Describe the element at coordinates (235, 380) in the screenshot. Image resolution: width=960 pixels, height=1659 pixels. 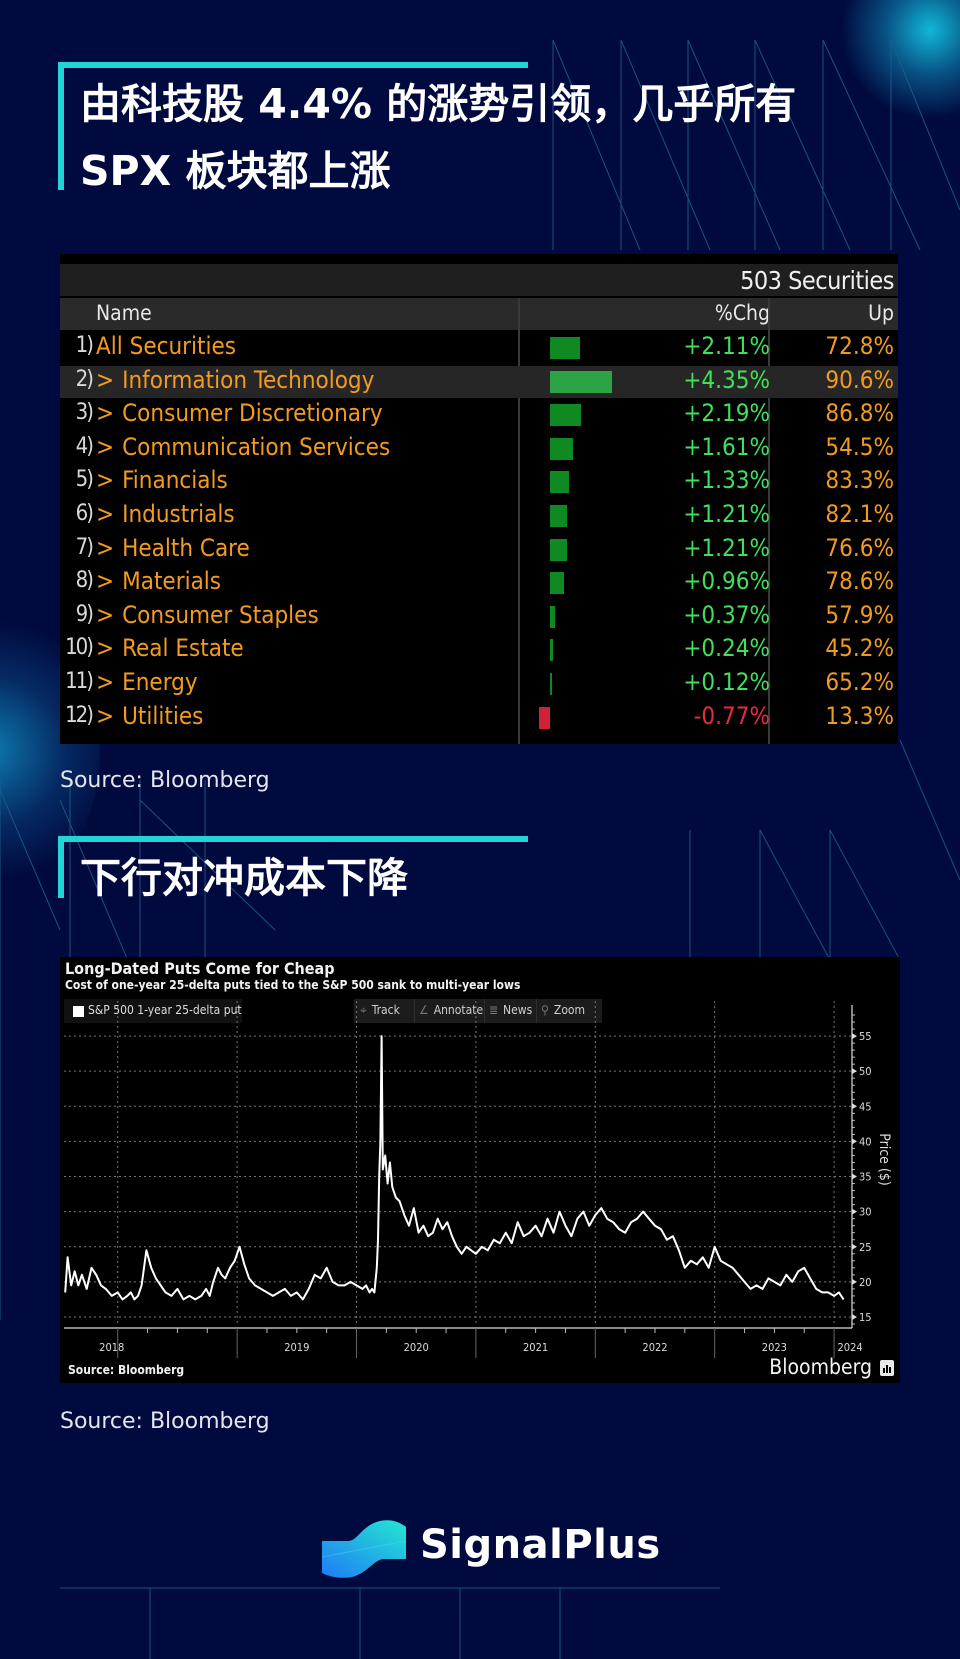
I see `sector-name: > Information Technology` at that location.